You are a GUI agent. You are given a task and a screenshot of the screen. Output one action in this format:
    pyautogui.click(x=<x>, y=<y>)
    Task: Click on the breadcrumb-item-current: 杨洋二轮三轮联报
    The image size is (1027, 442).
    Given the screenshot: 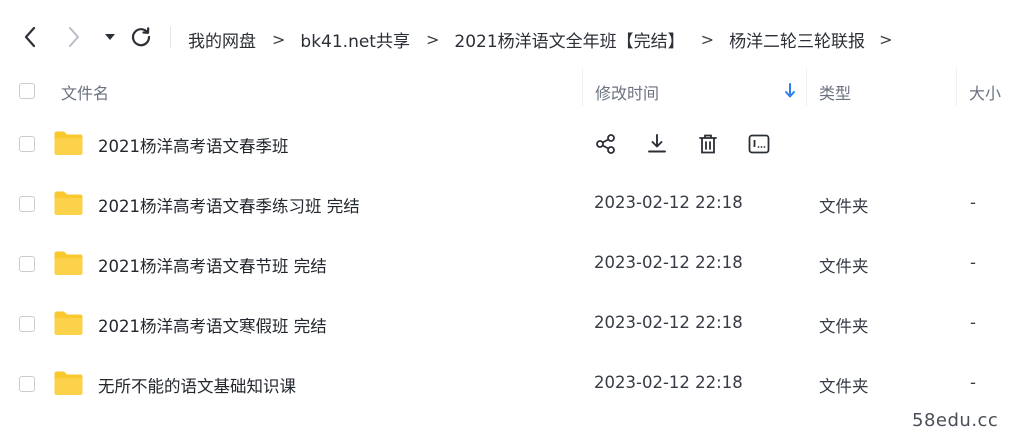 What is the action you would take?
    pyautogui.click(x=797, y=39)
    